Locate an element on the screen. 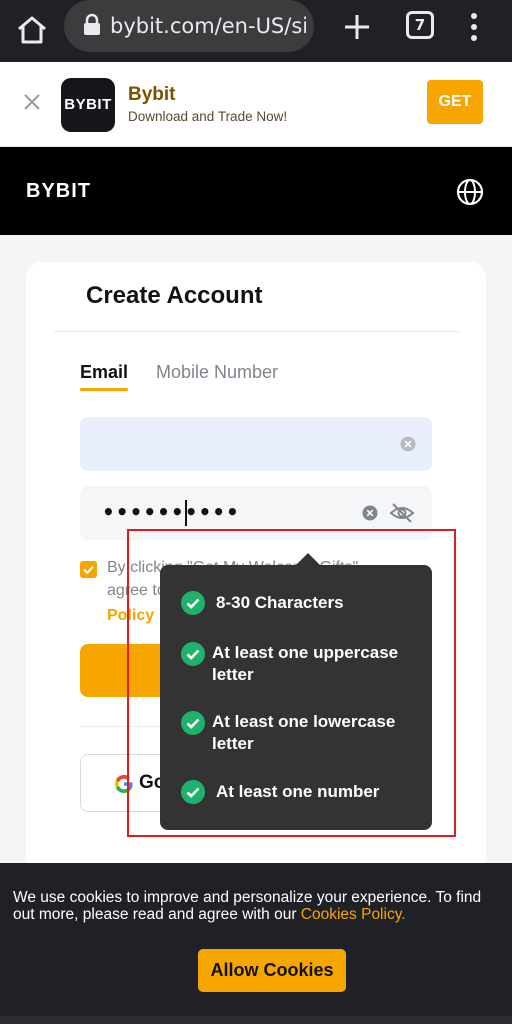 The height and width of the screenshot is (1024, 512). eye-hidden-icon is located at coordinates (402, 513).